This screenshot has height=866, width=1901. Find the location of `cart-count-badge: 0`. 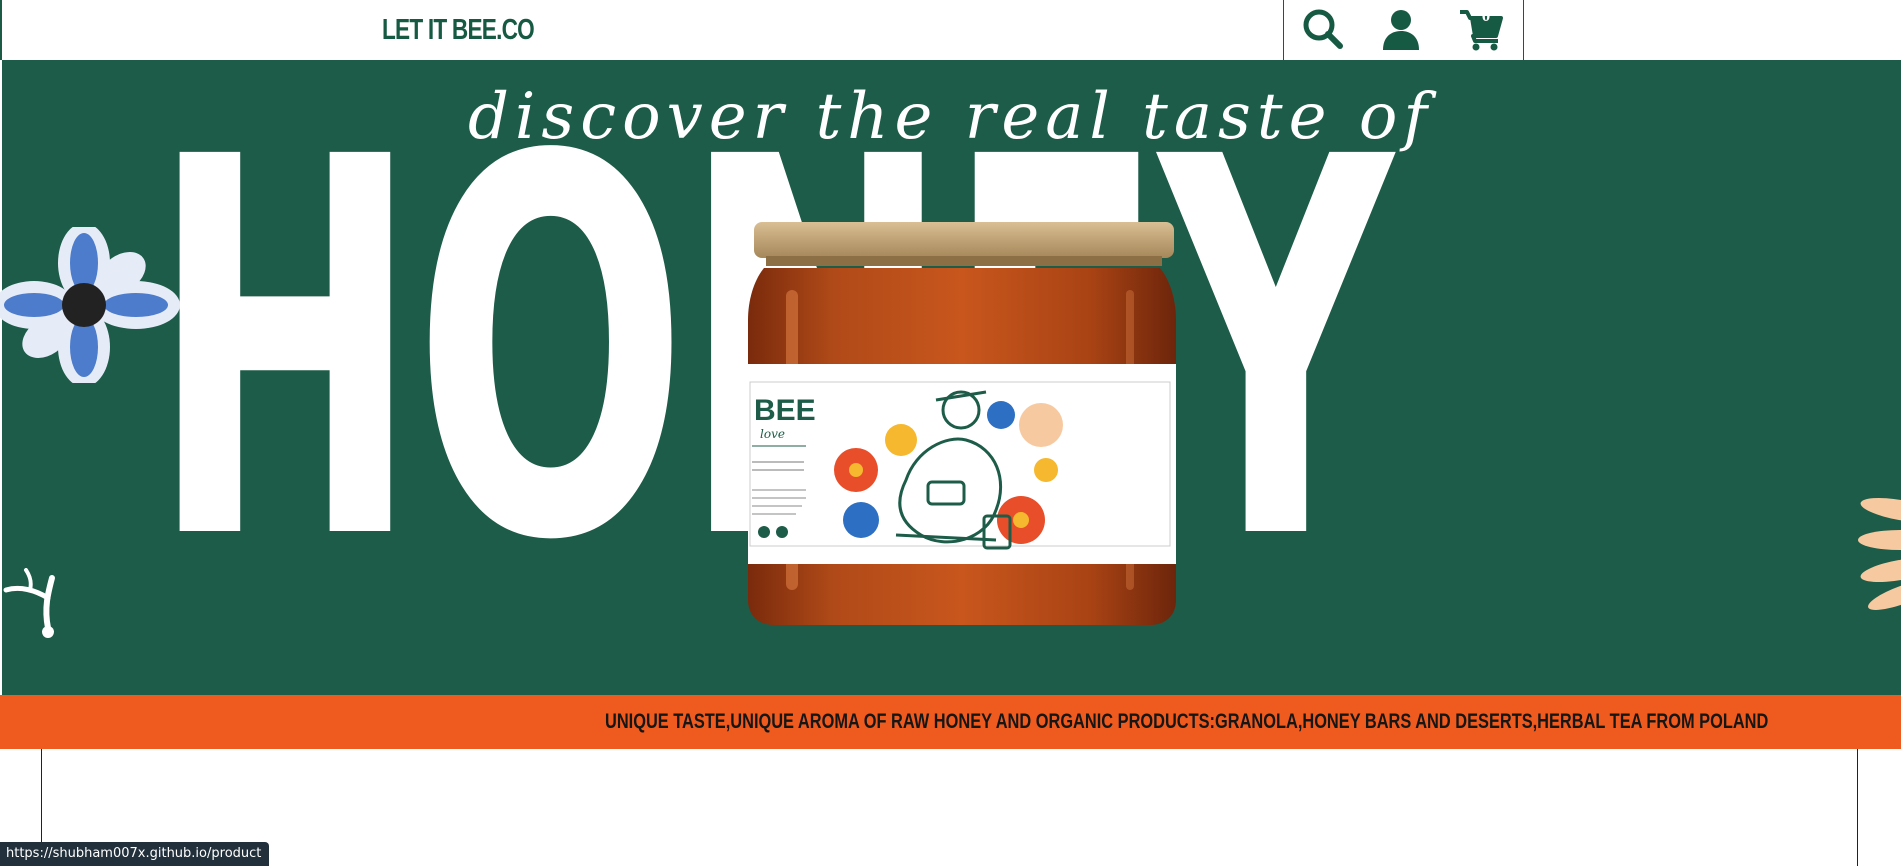

cart-count-badge: 0 is located at coordinates (1486, 15).